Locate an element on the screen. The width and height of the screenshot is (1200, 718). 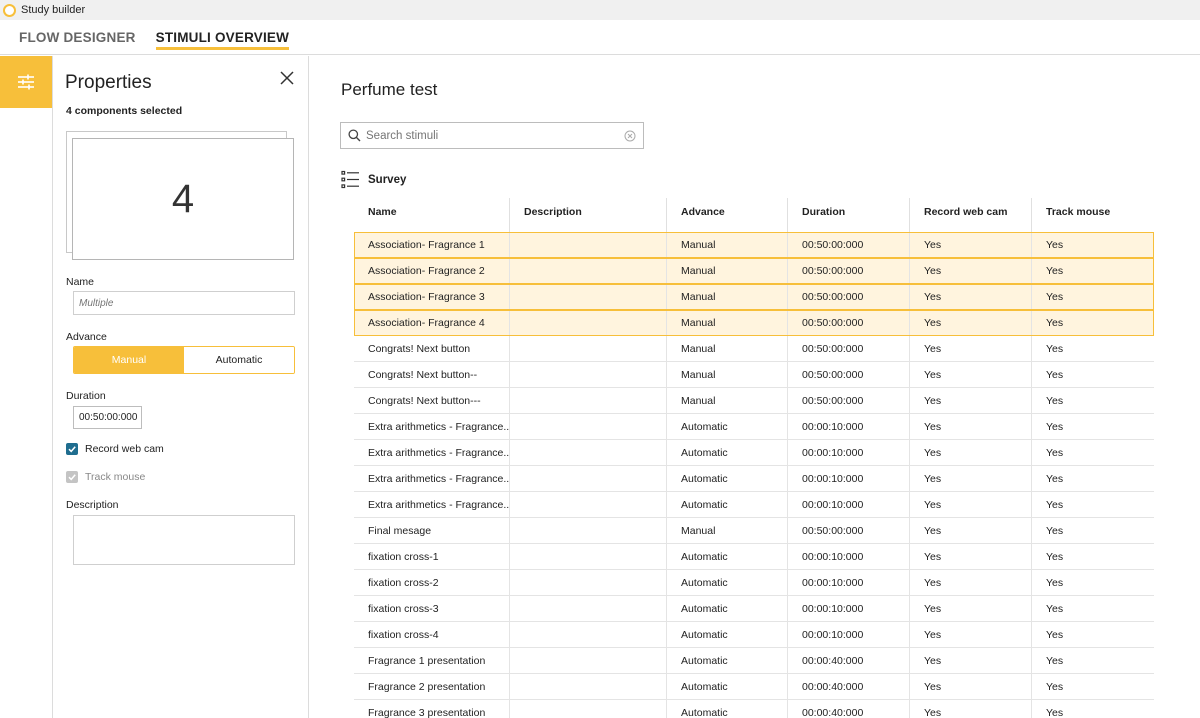
duration-label: Duration is located at coordinates (86, 396).